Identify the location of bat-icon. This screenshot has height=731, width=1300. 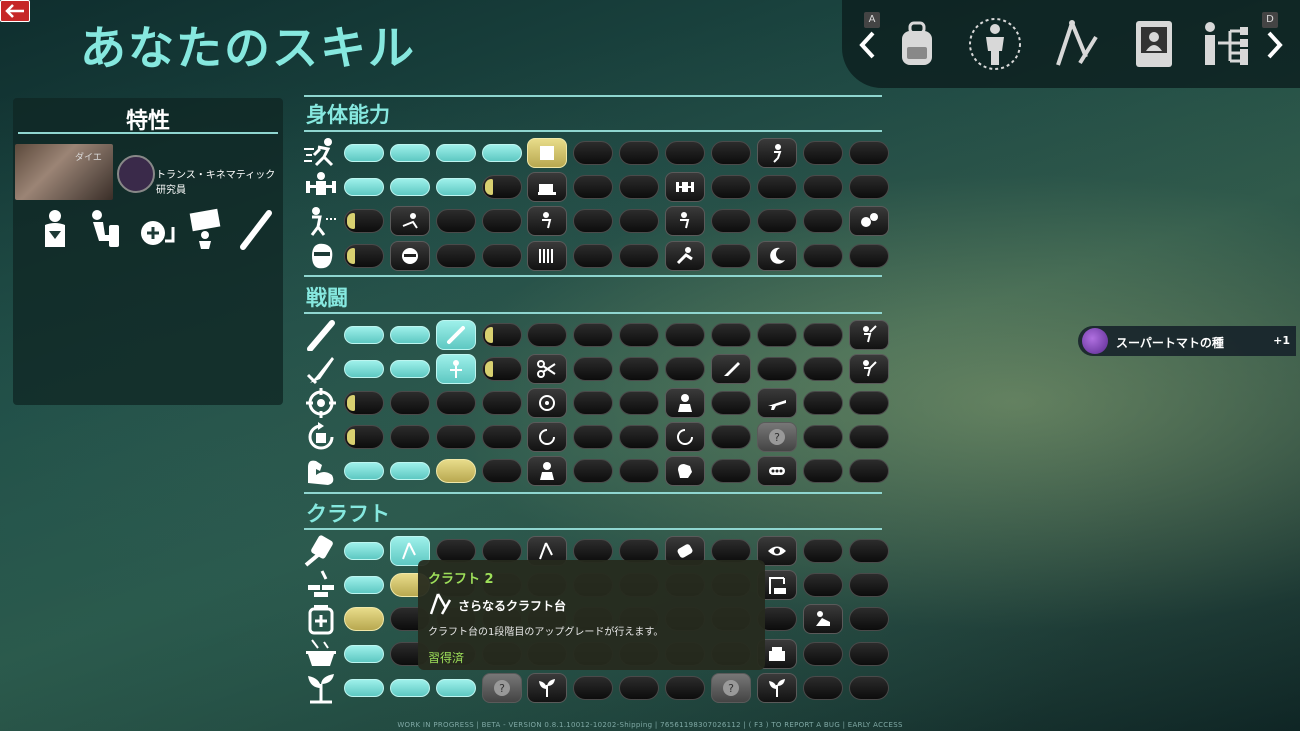
(255, 229).